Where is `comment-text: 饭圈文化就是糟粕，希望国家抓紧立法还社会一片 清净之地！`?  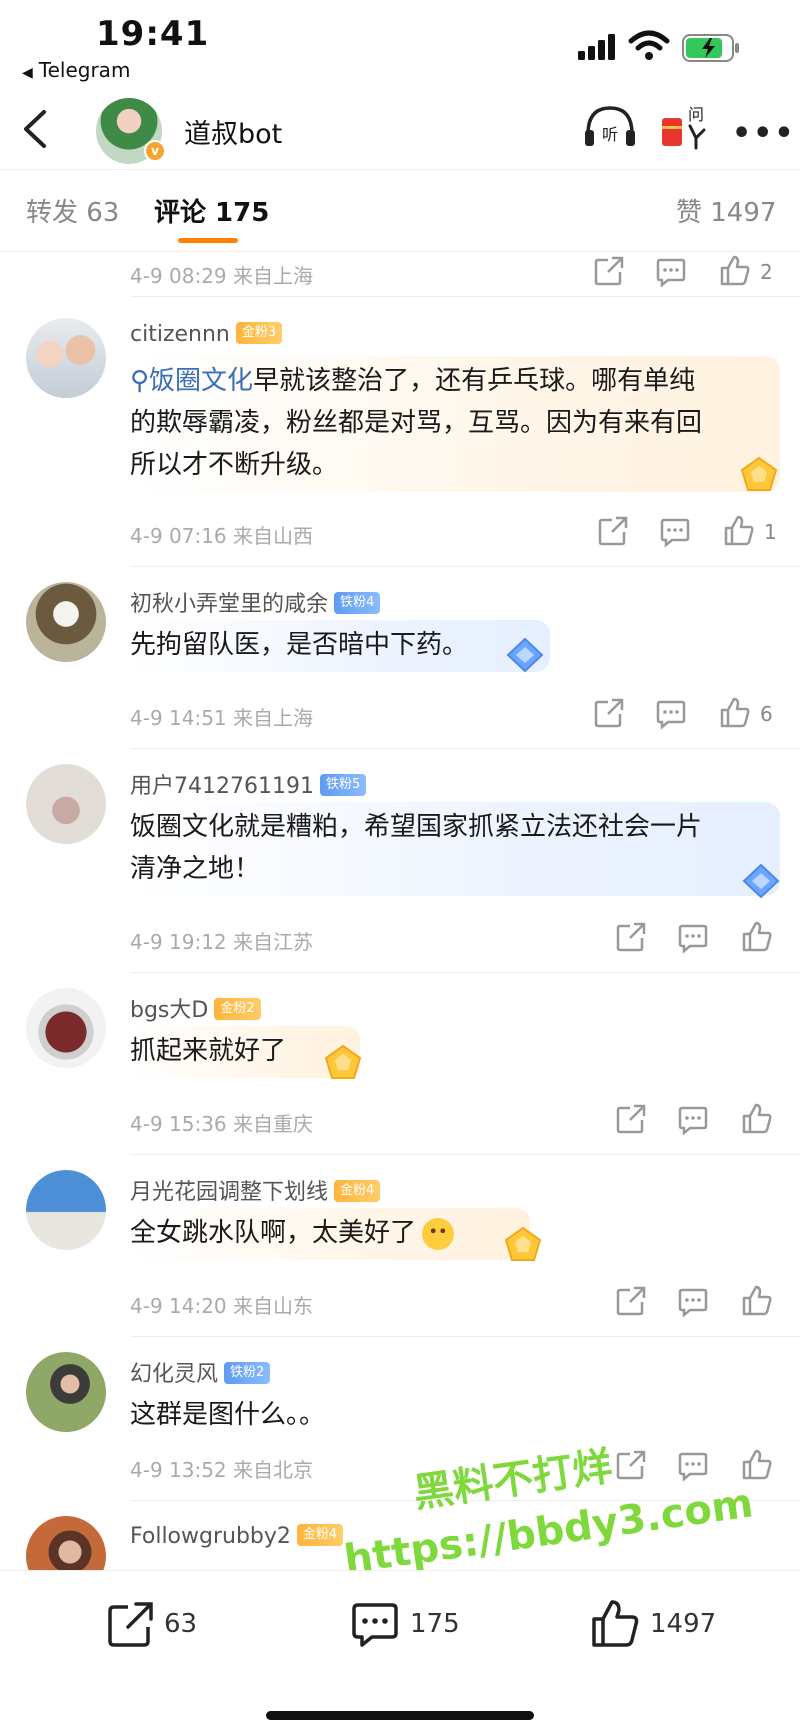
comment-text: 饭圈文化就是糟粕，希望国家抓紧立法还社会一片 清净之地！ is located at coordinates (455, 849).